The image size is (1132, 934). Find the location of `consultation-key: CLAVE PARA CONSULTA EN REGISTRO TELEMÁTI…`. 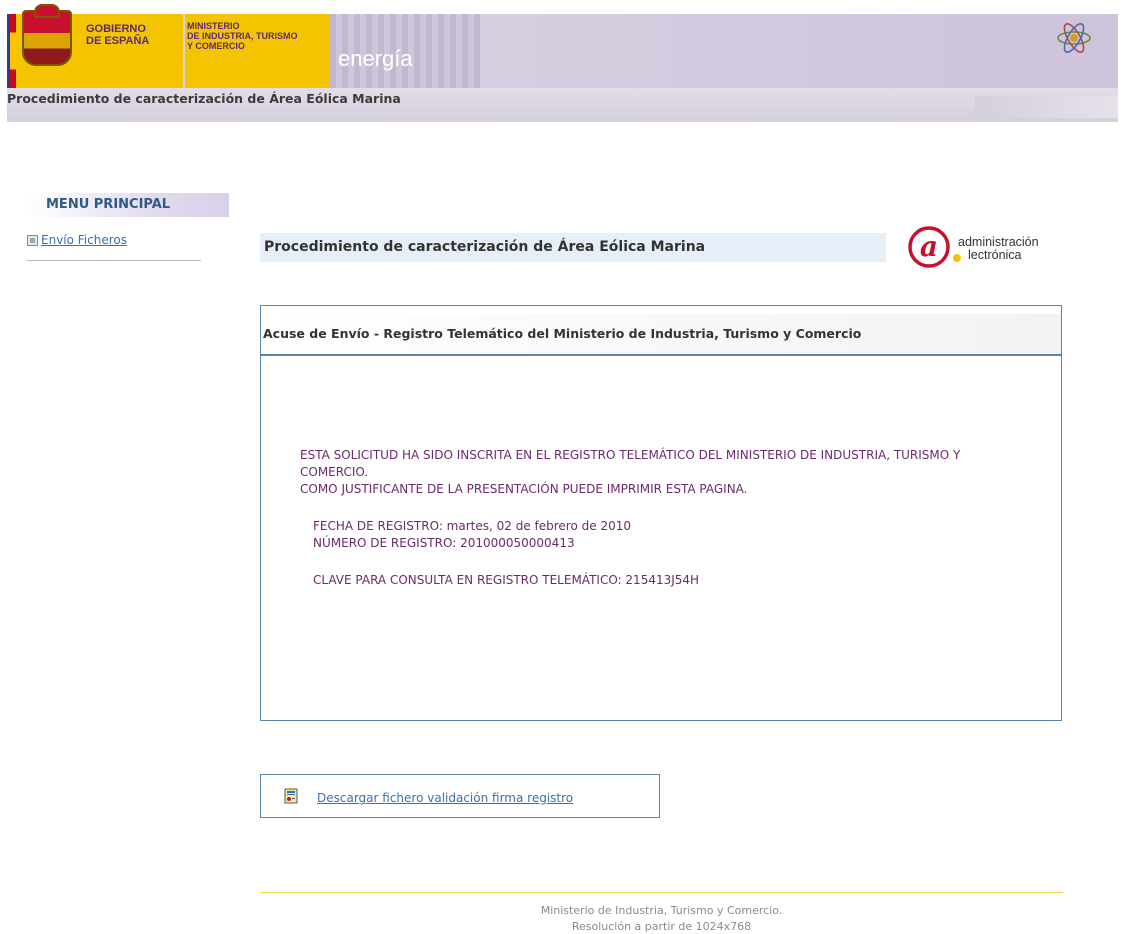

consultation-key: CLAVE PARA CONSULTA EN REGISTRO TELEMÁTI… is located at coordinates (506, 580).